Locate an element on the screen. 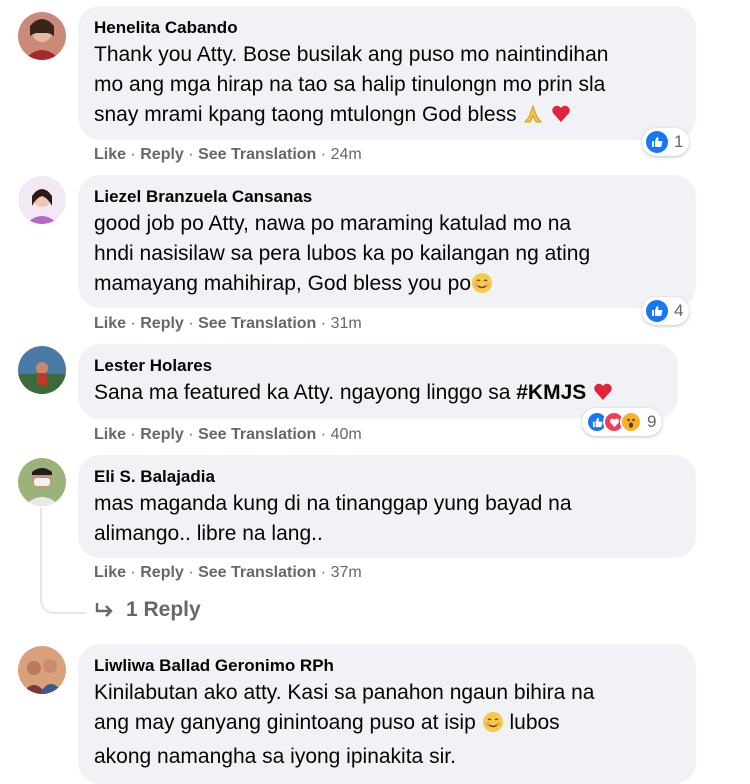  comment-actions: Like · Reply · See Translation · 40m is located at coordinates (228, 434).